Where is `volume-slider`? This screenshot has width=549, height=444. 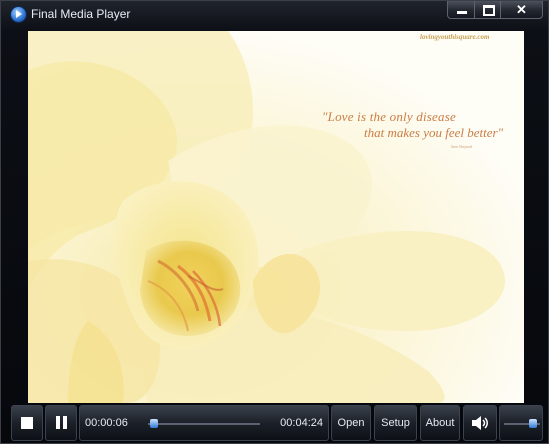 volume-slider is located at coordinates (521, 423).